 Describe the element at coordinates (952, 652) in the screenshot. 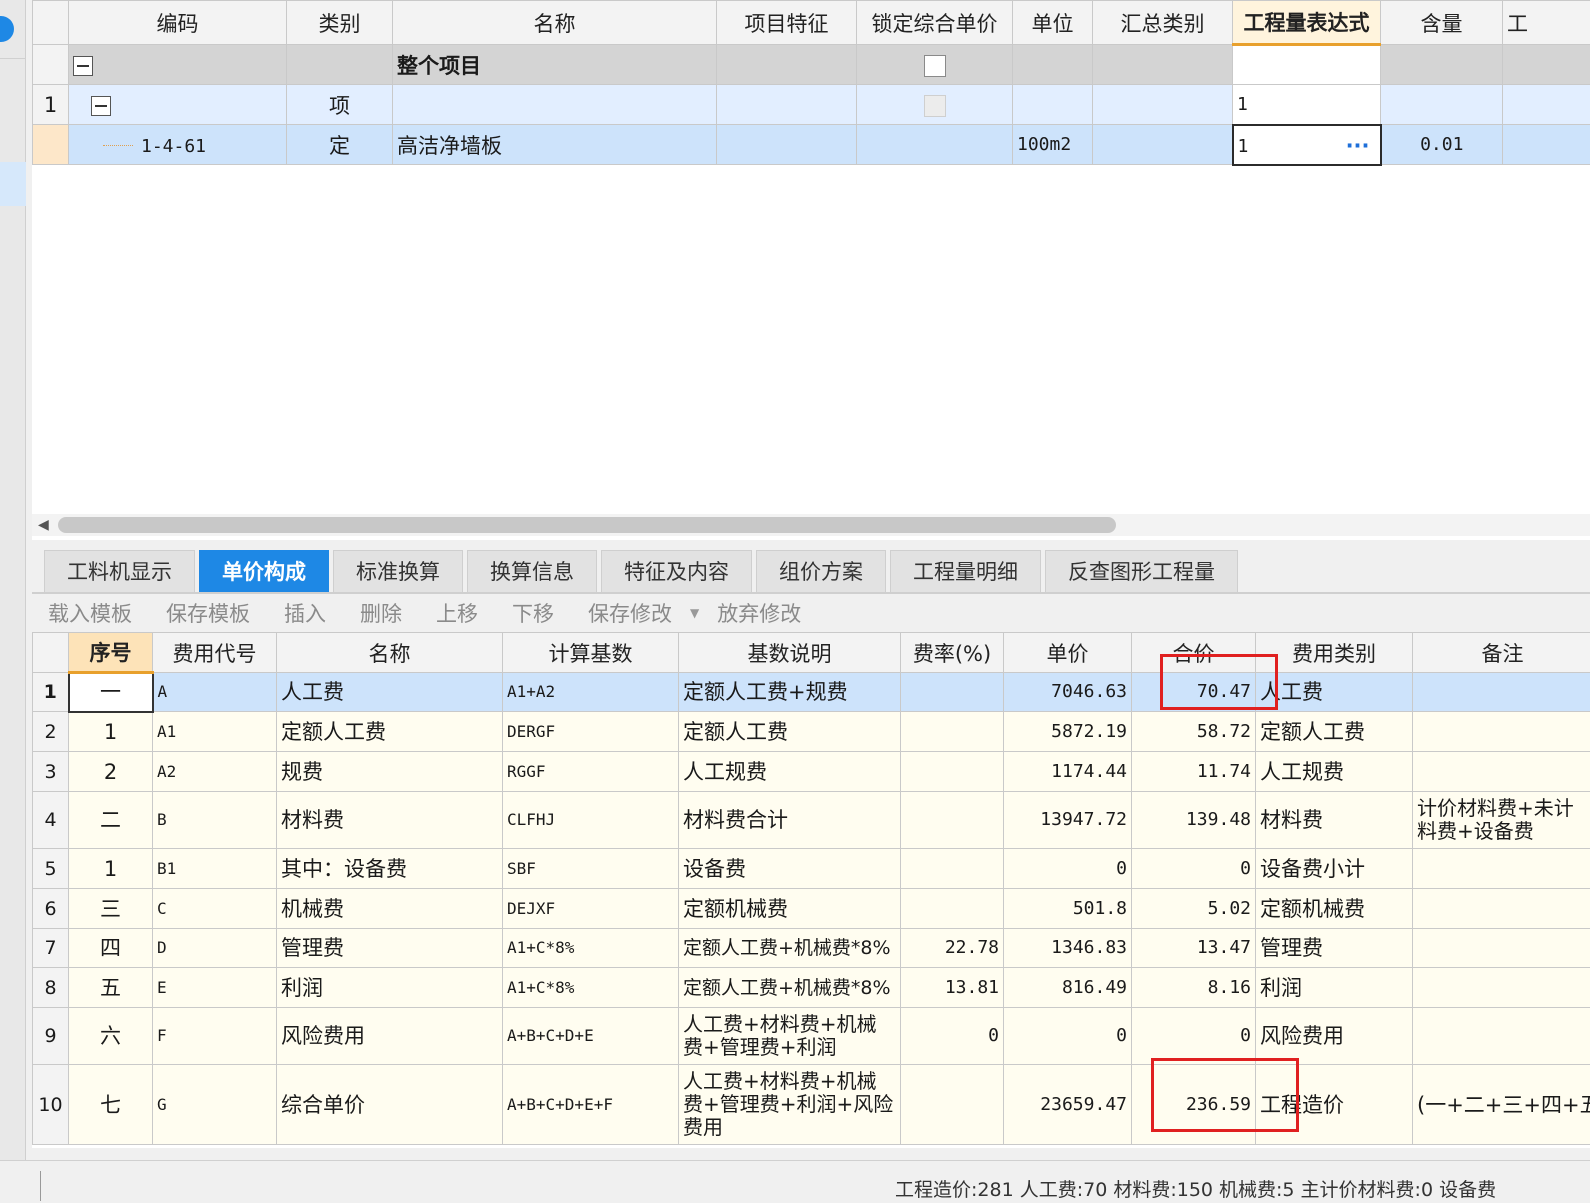

I see `col-header-rate: 费率(%)` at that location.